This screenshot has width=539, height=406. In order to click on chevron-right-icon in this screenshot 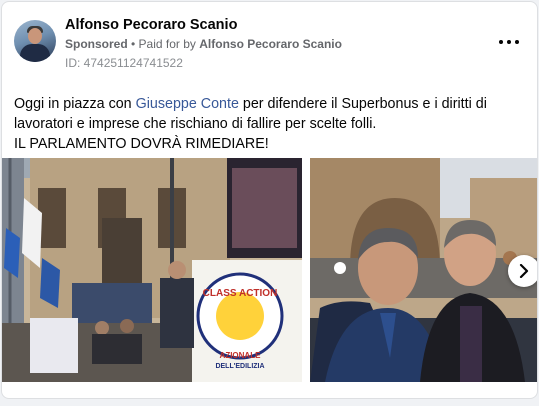, I will do `click(522, 271)`.